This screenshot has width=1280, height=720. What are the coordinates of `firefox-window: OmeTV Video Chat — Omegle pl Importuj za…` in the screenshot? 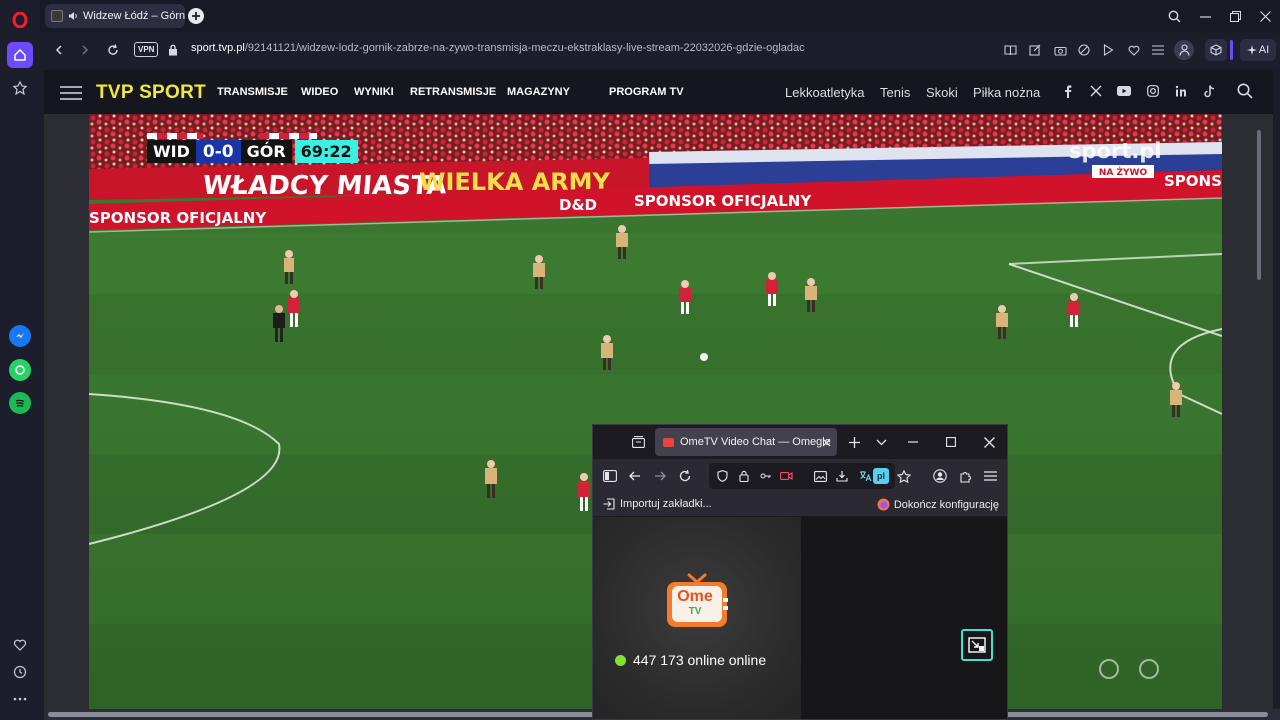 It's located at (800, 572).